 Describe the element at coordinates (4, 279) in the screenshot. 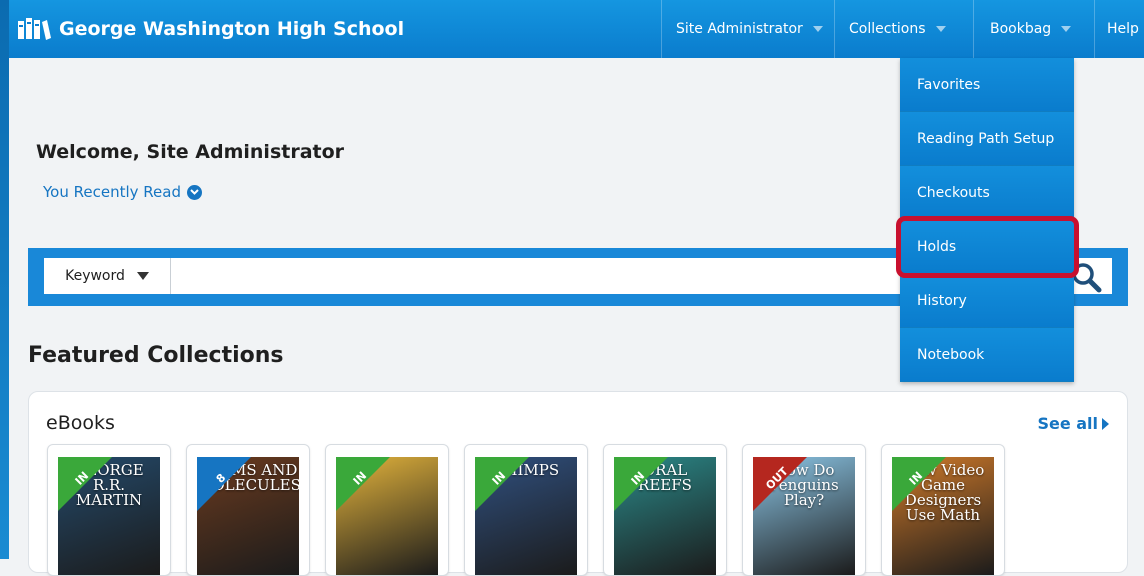

I see `page-edge-strip` at that location.